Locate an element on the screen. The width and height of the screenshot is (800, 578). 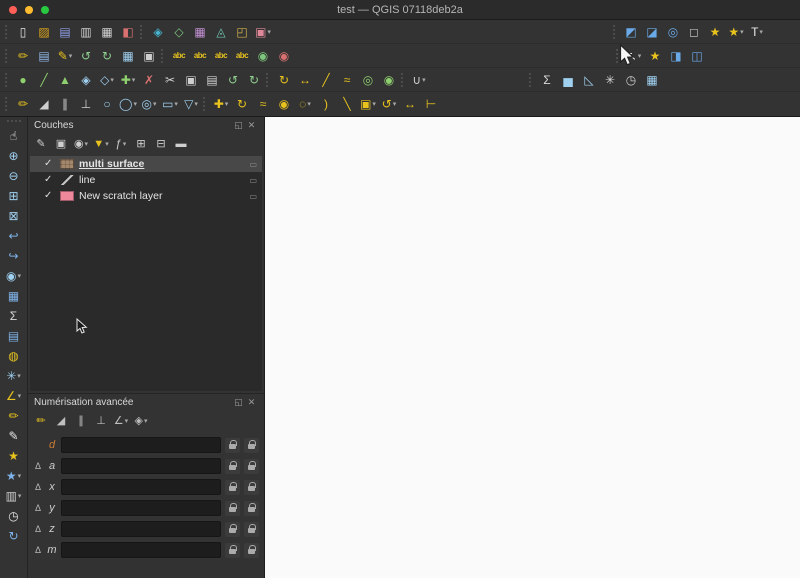
lock-d-button is located at coordinates (232, 445).